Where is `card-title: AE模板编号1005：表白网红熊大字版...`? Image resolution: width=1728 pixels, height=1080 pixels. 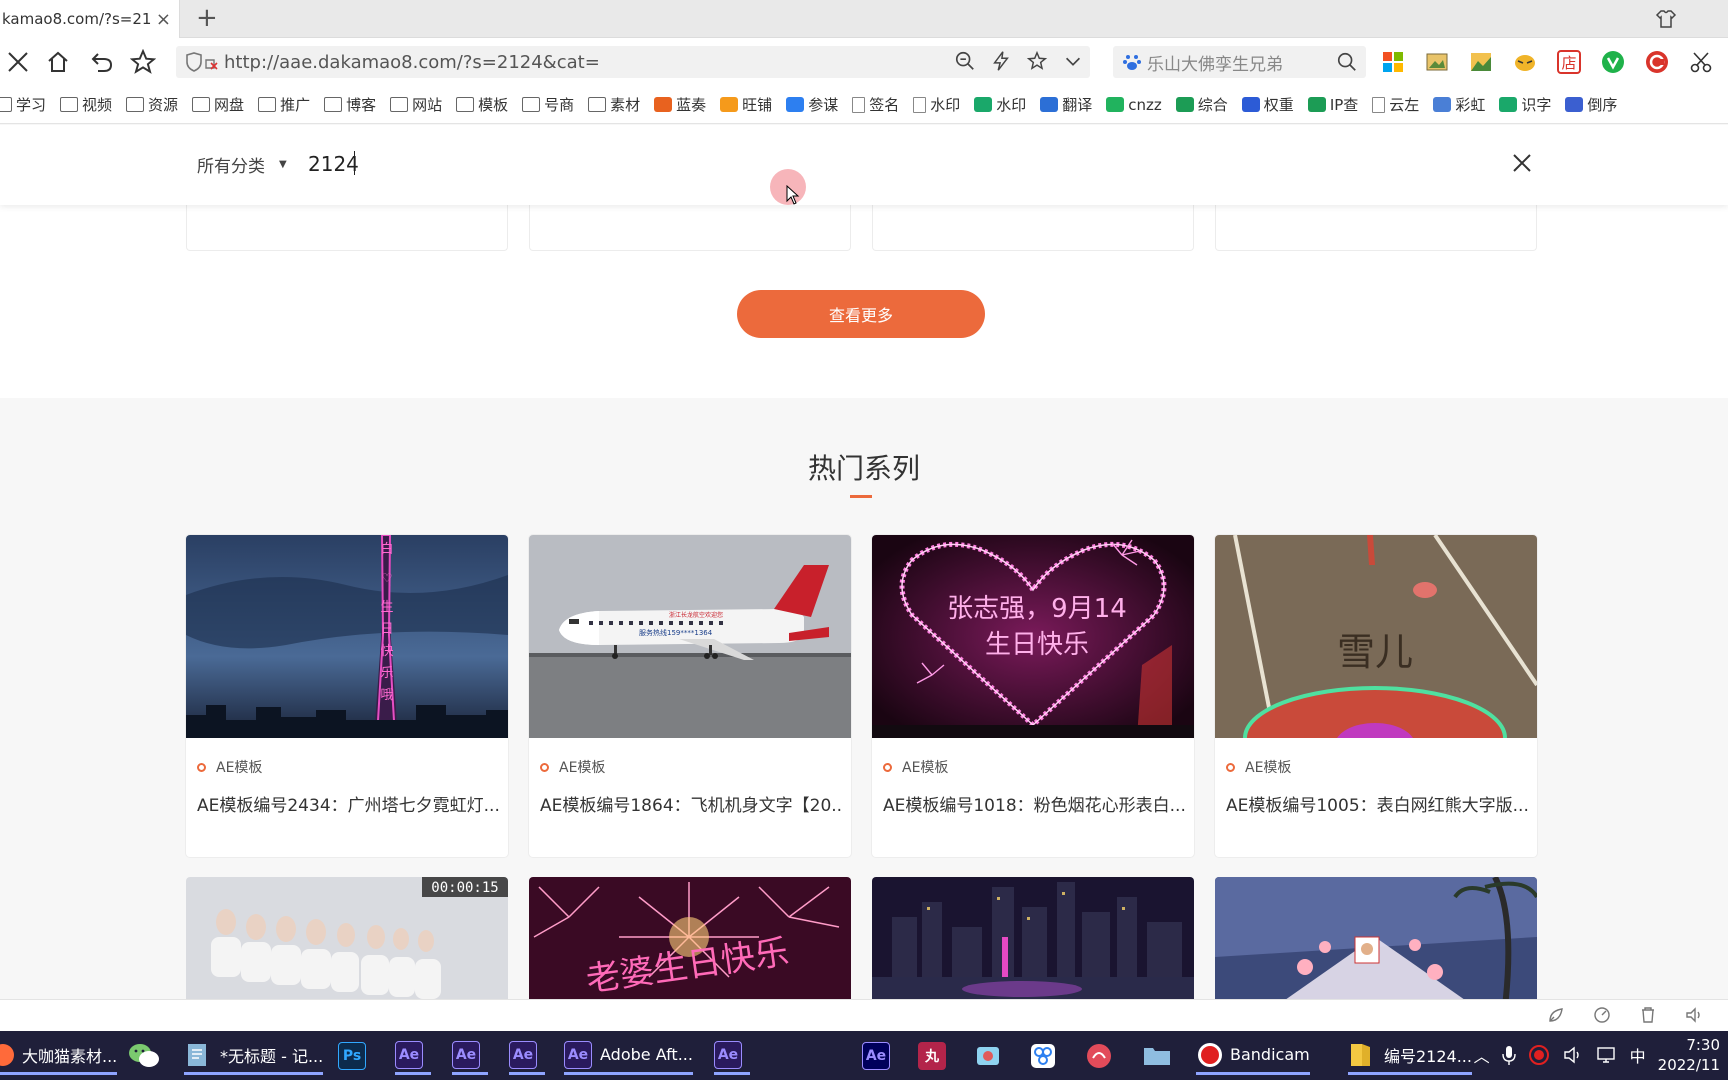 card-title: AE模板编号1005：表白网红熊大字版... is located at coordinates (1377, 803).